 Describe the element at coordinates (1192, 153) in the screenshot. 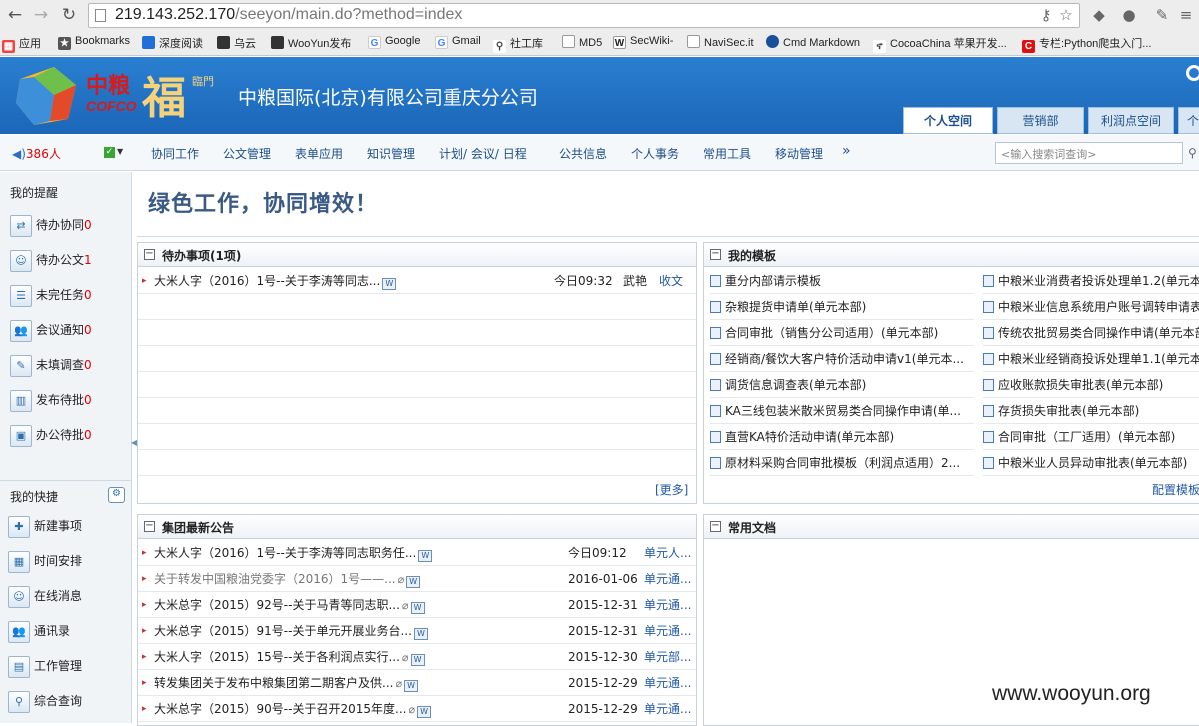

I see `search-icon: ⚲` at that location.